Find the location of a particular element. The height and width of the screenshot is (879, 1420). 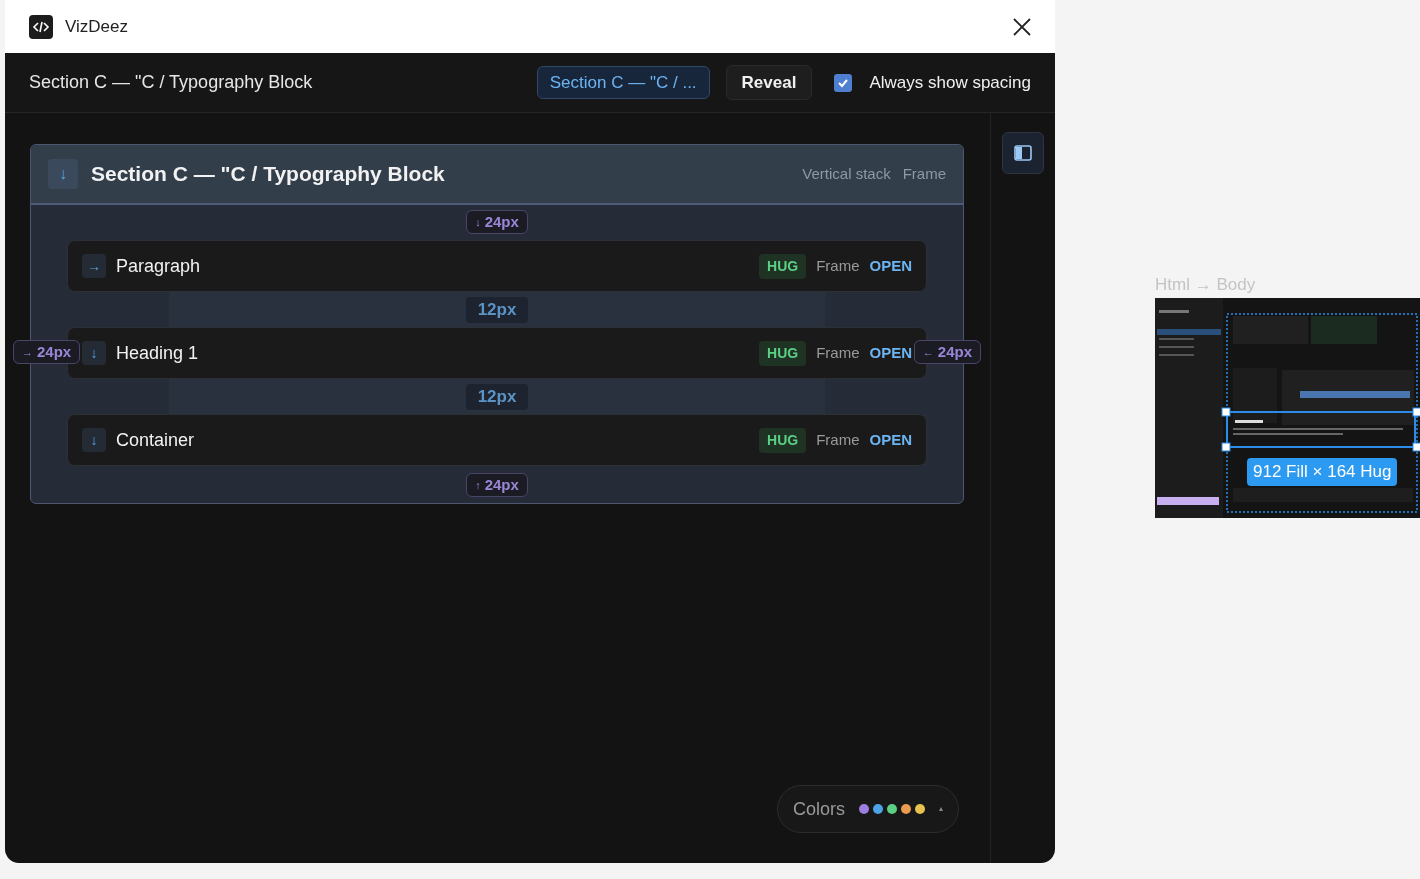

padding-badge: ← 24px is located at coordinates (947, 352).